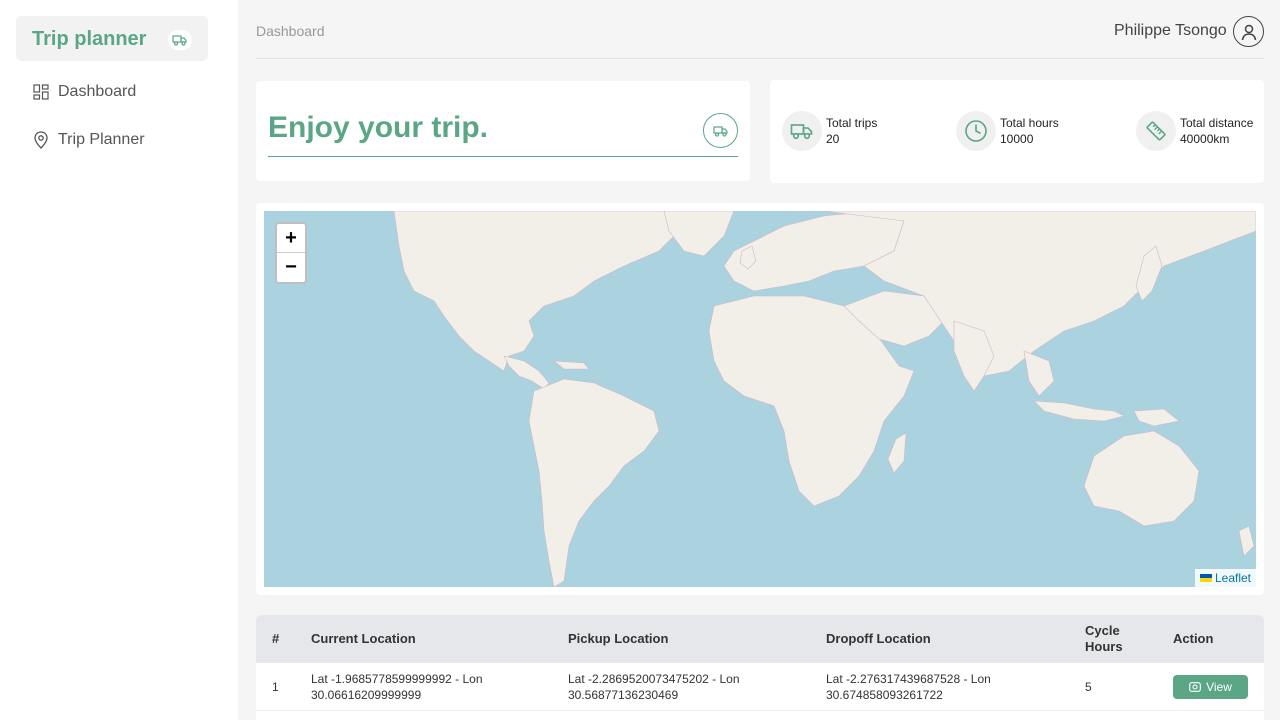 Image resolution: width=1280 pixels, height=720 pixels. What do you see at coordinates (1029, 123) in the screenshot?
I see `stat-label: Total hours` at bounding box center [1029, 123].